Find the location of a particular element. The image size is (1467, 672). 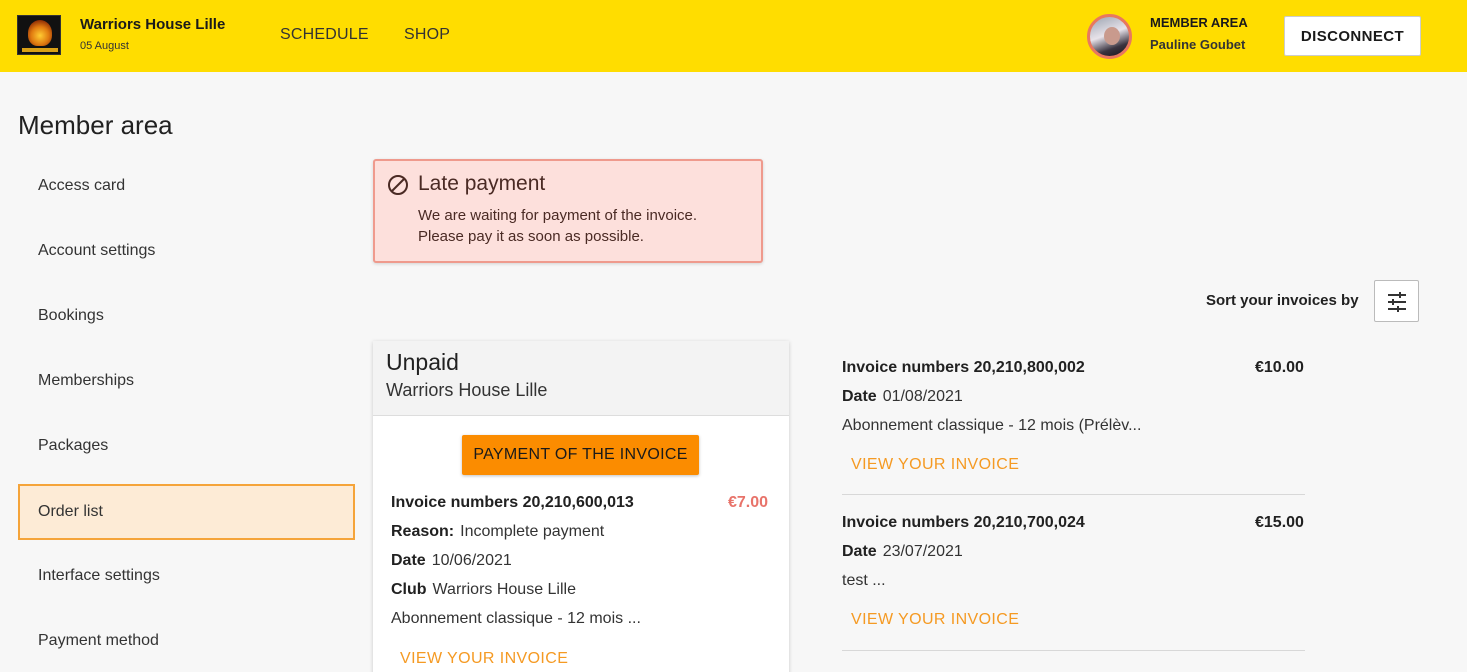

sidebar-item-order-list: Order list is located at coordinates (186, 512).